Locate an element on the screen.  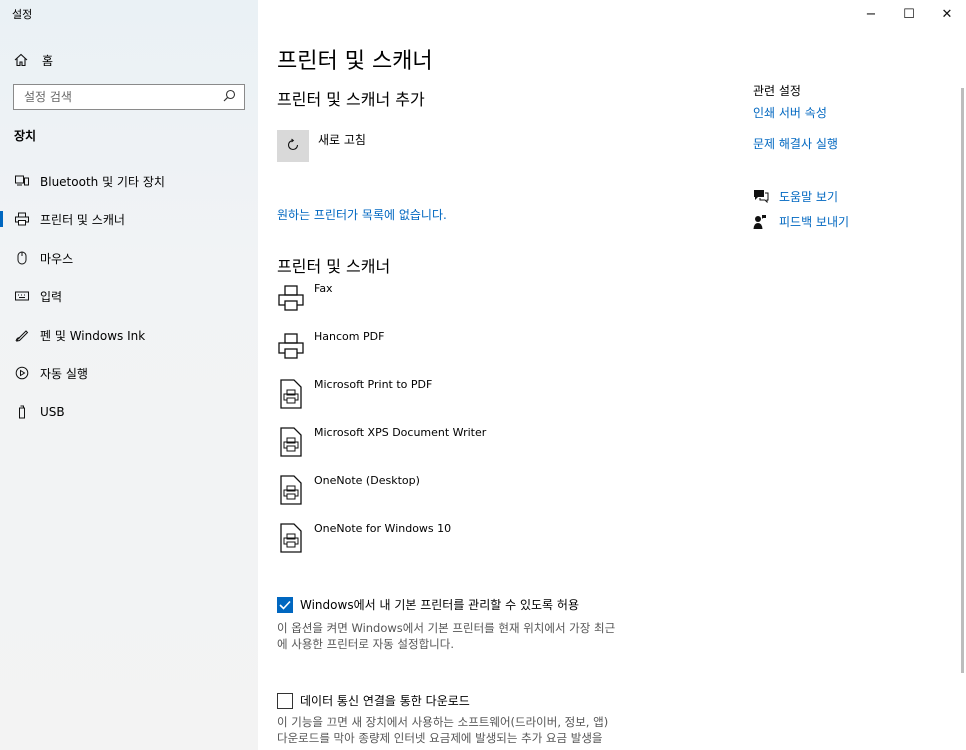
description-line: 이 기능을 끄면 새 장치에서 사용하는 소프트웨어(드라이버, 정보, 앱) is located at coordinates (443, 722).